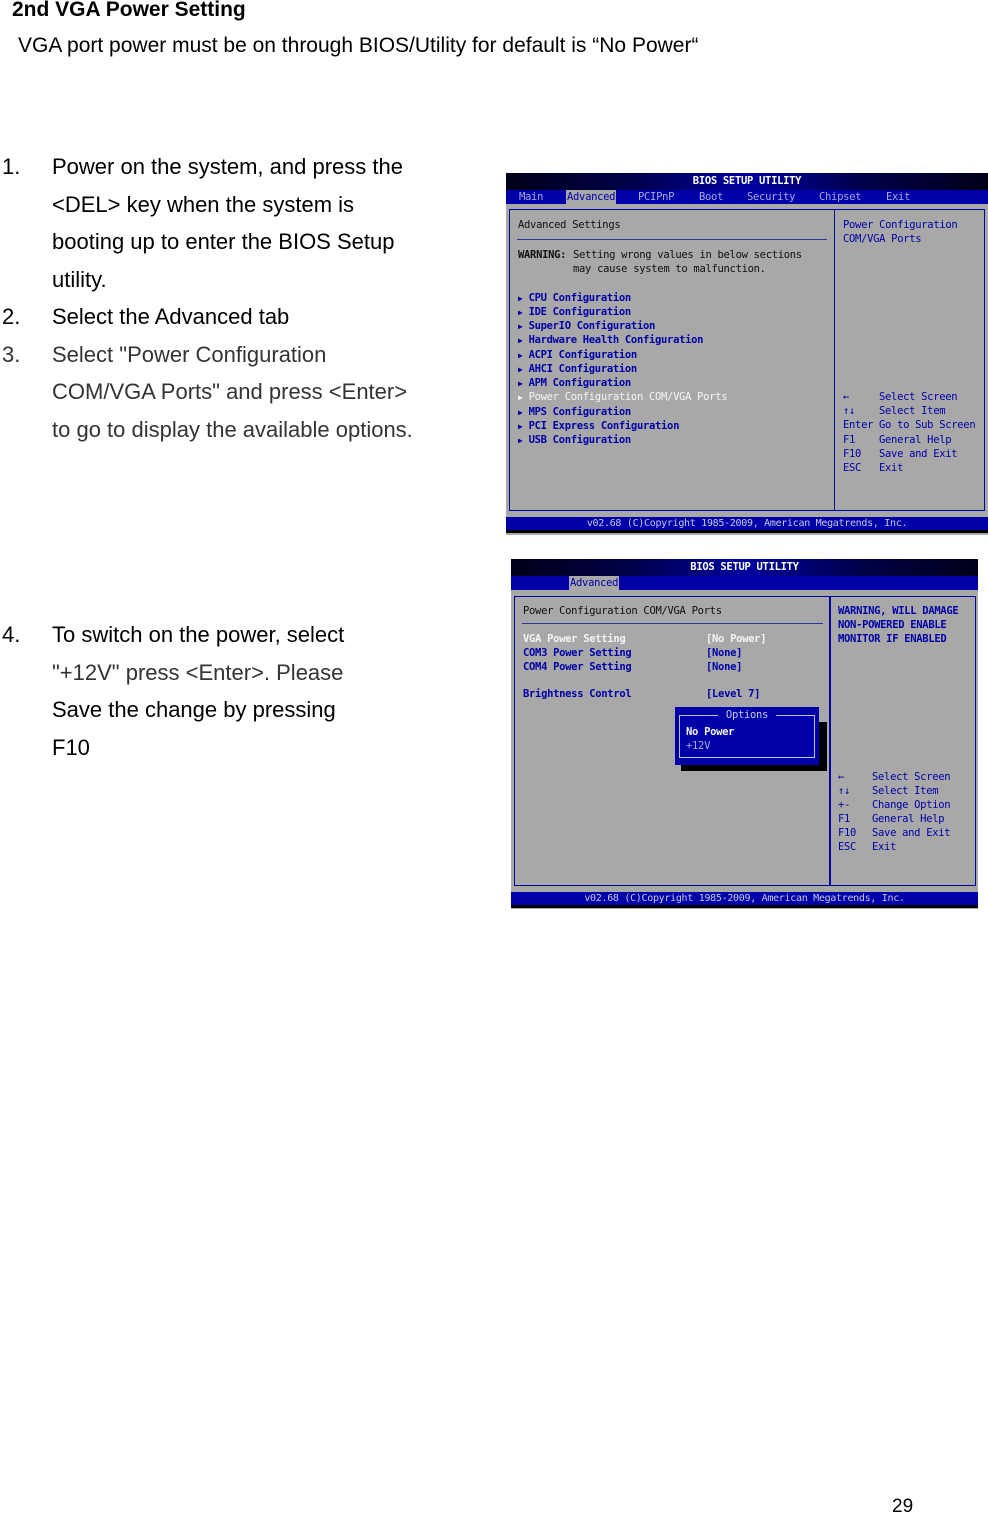 This screenshot has width=988, height=1518. I want to click on tab-pcipnp: PCIPnP, so click(656, 197).